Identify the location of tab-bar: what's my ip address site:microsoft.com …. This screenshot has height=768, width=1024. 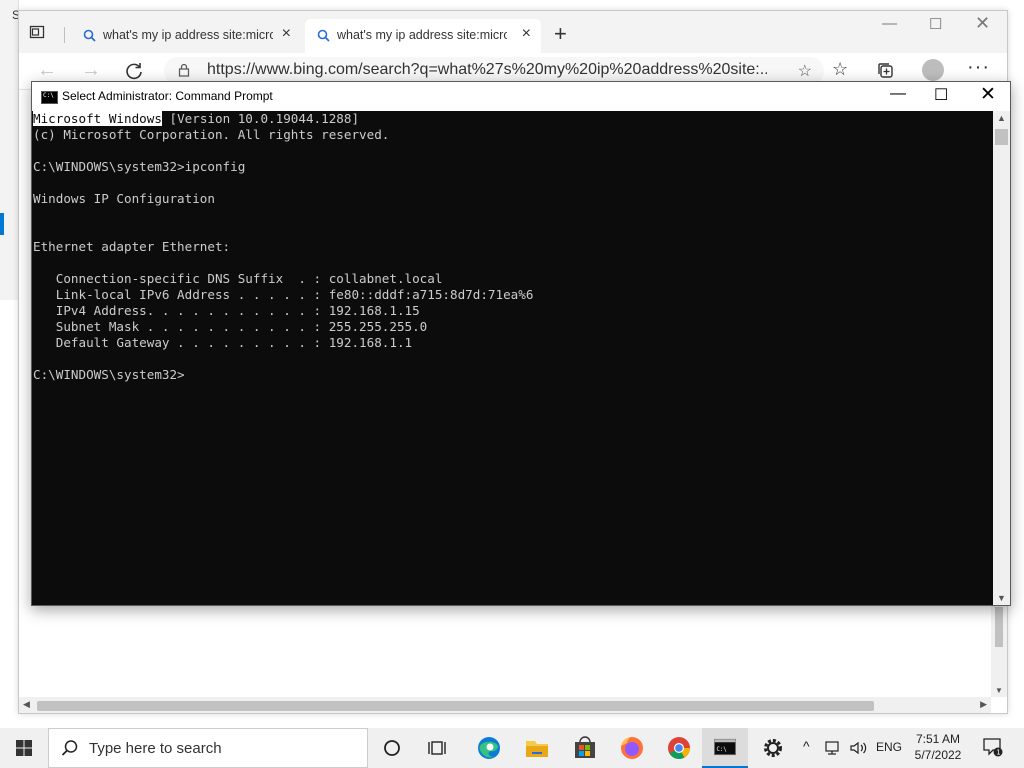
(513, 32).